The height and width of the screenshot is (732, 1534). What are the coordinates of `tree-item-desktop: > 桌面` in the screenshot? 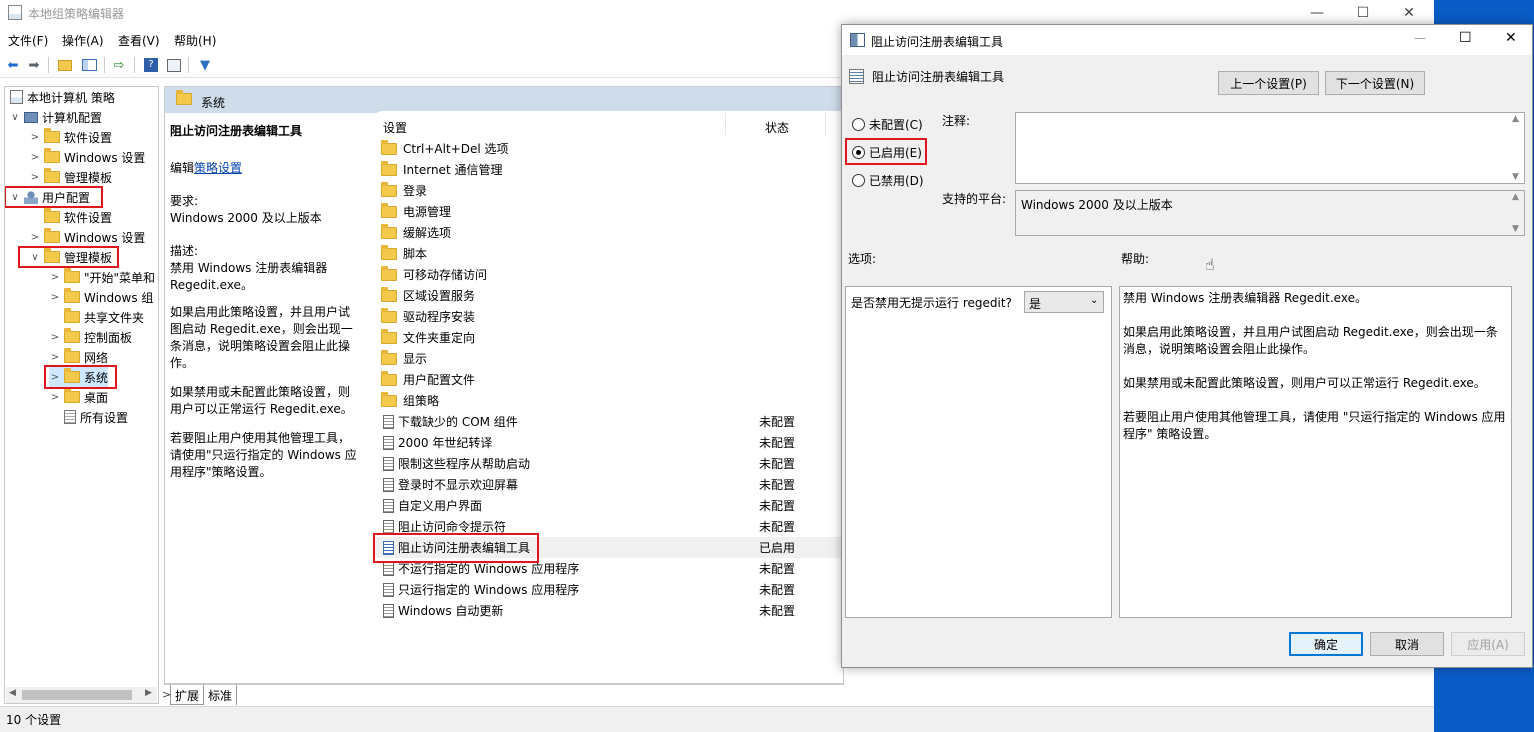 It's located at (78, 397).